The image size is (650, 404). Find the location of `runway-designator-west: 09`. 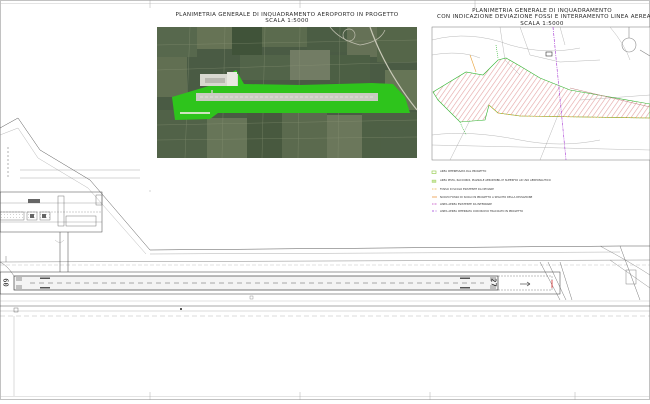

runway-designator-west: 09 is located at coordinates (6, 282).